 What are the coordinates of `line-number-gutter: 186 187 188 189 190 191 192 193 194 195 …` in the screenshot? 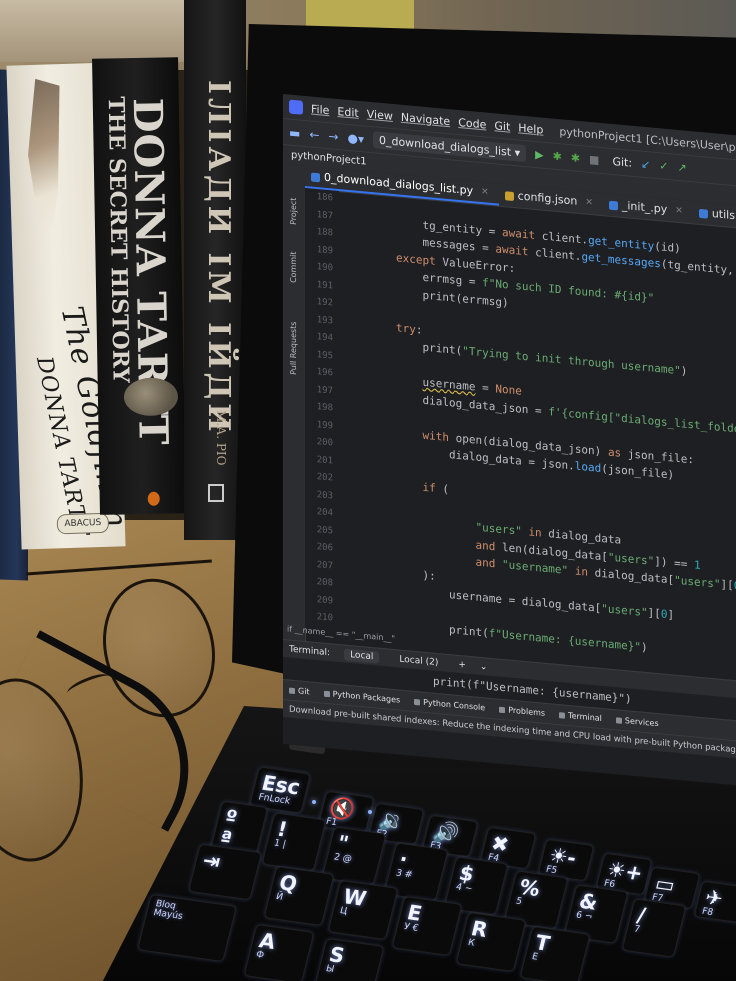 It's located at (322, 410).